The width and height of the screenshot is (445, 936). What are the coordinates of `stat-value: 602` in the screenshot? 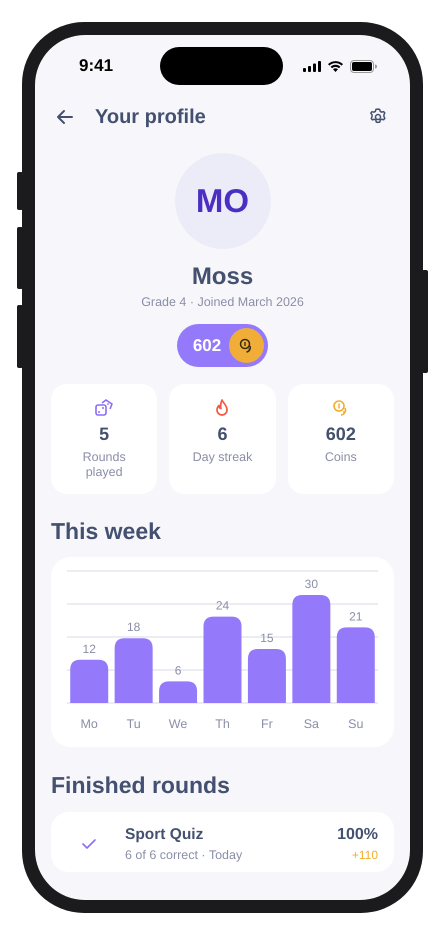 It's located at (341, 434).